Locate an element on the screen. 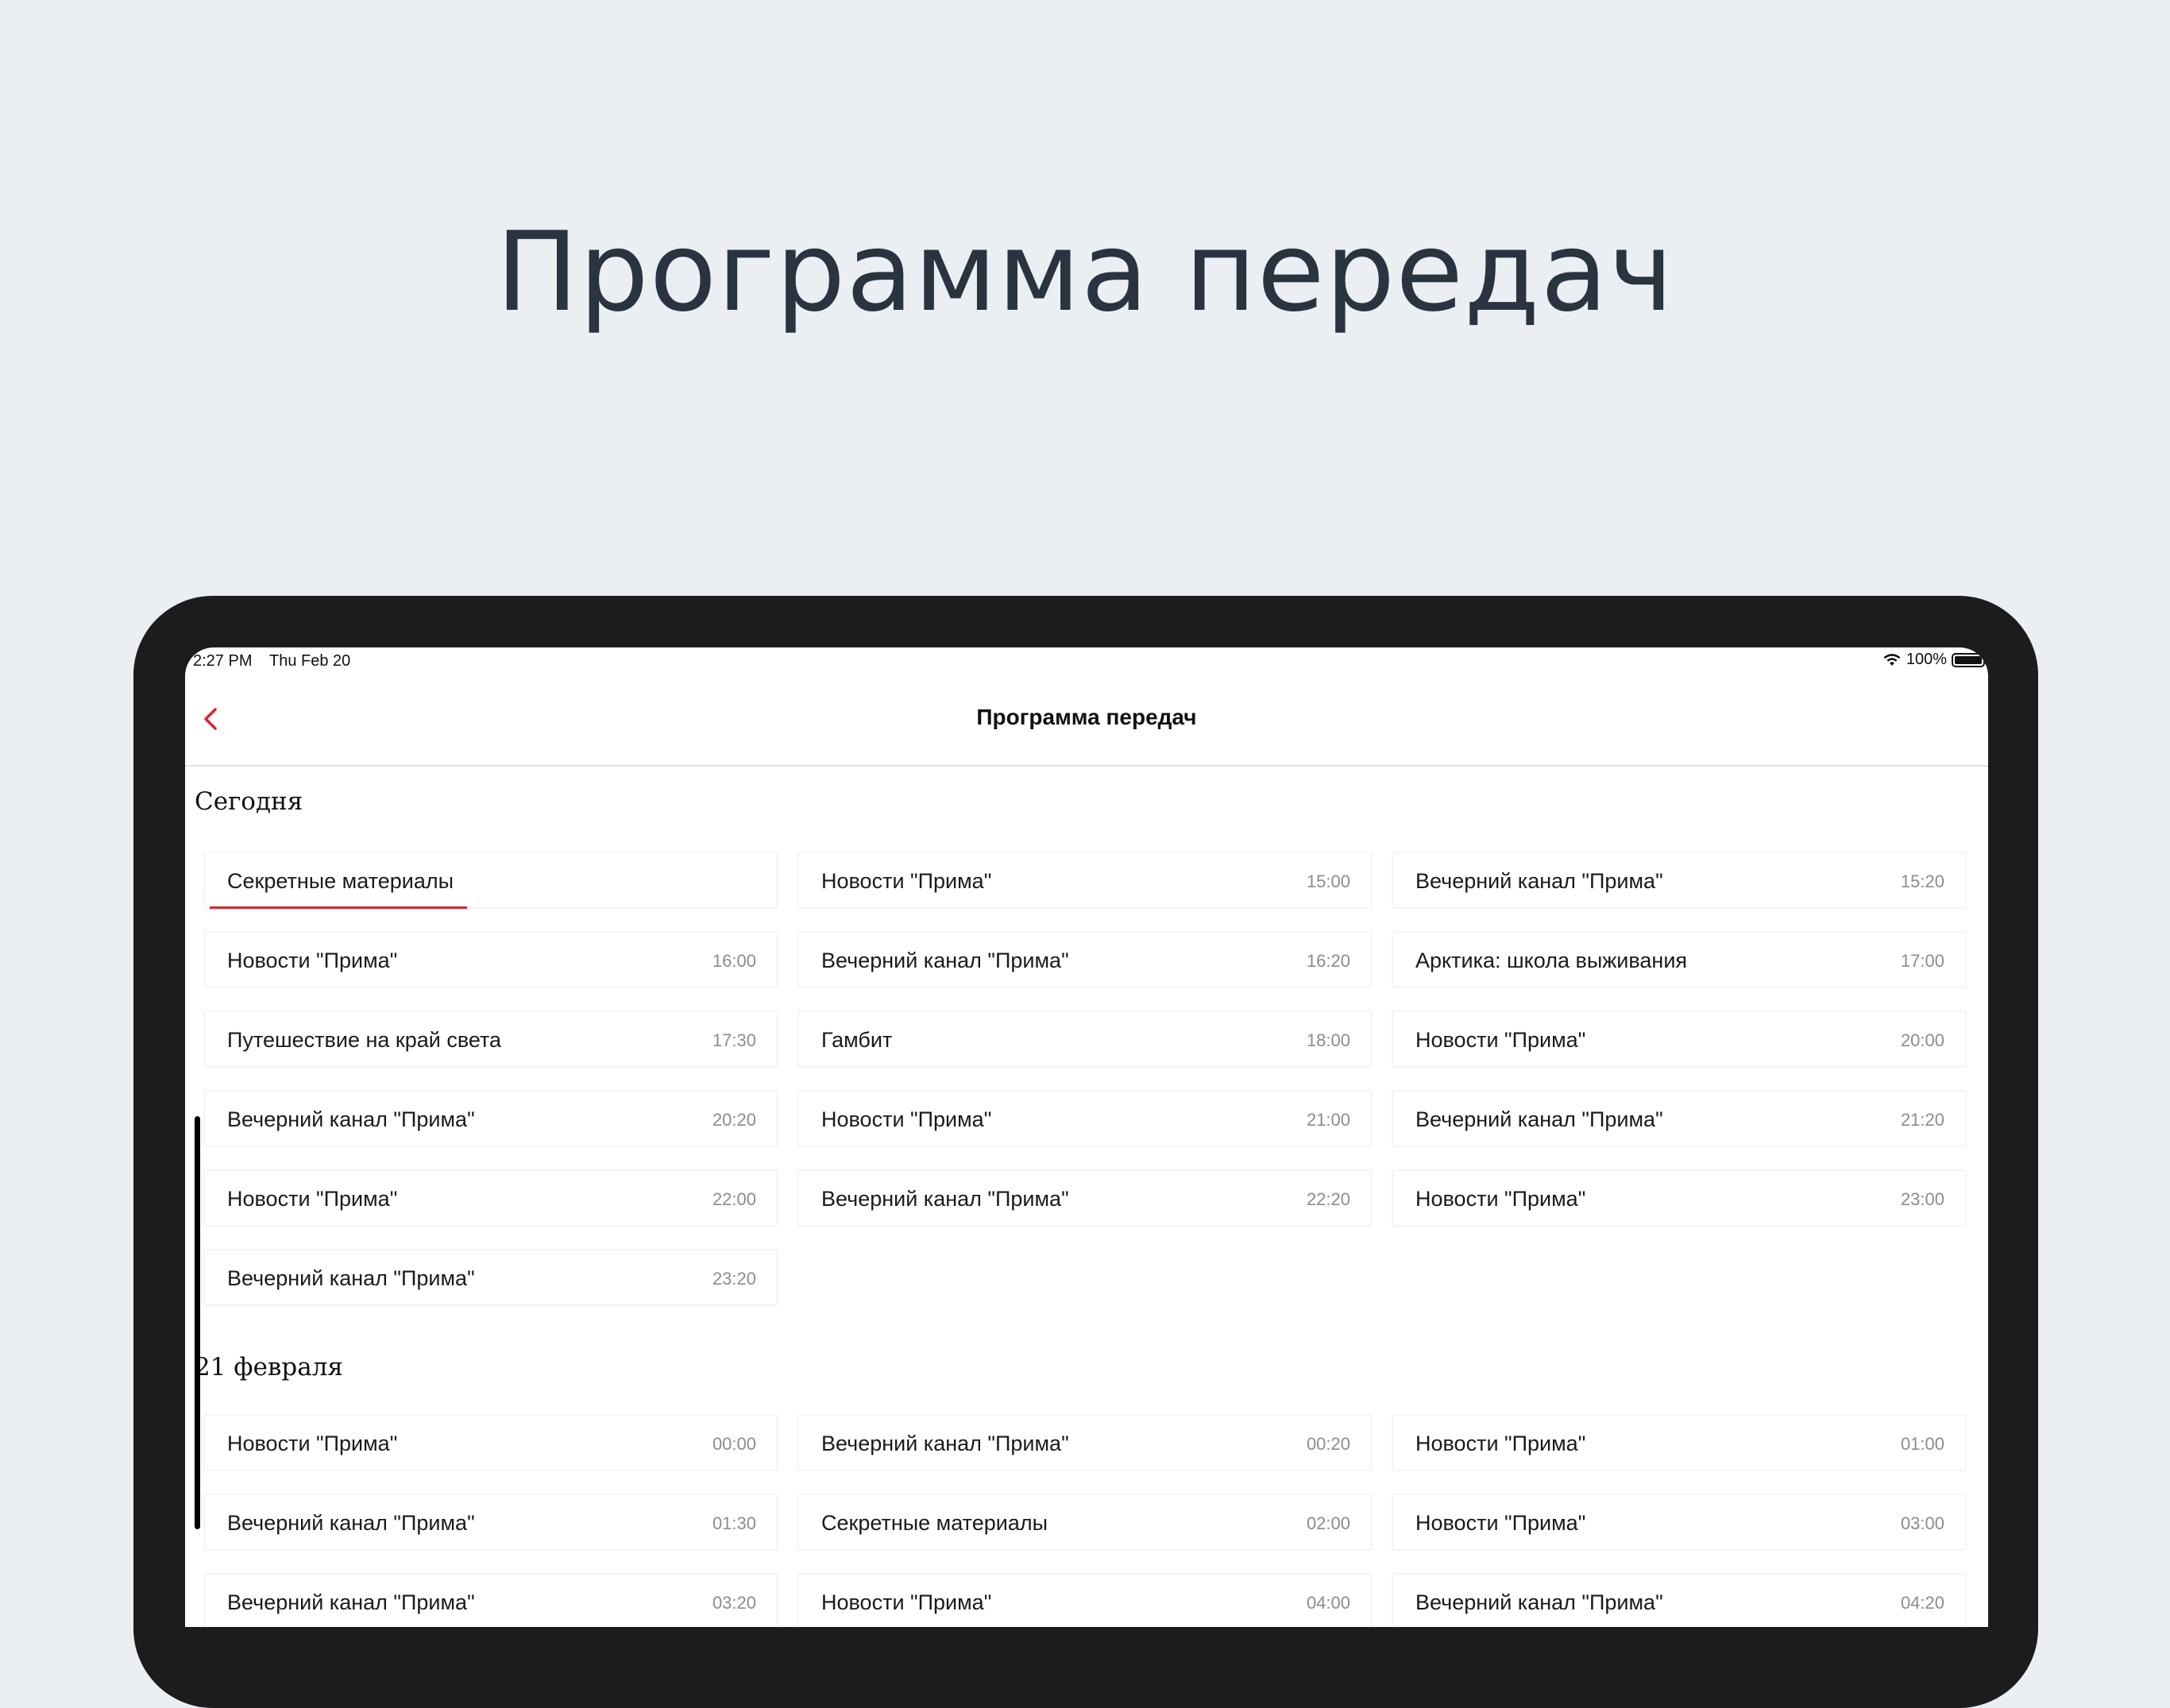  status-indicators: 100% is located at coordinates (1935, 660).